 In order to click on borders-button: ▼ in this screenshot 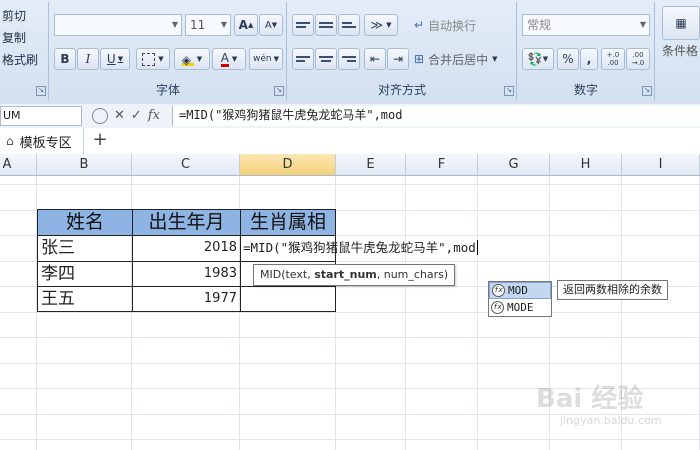, I will do `click(153, 59)`.